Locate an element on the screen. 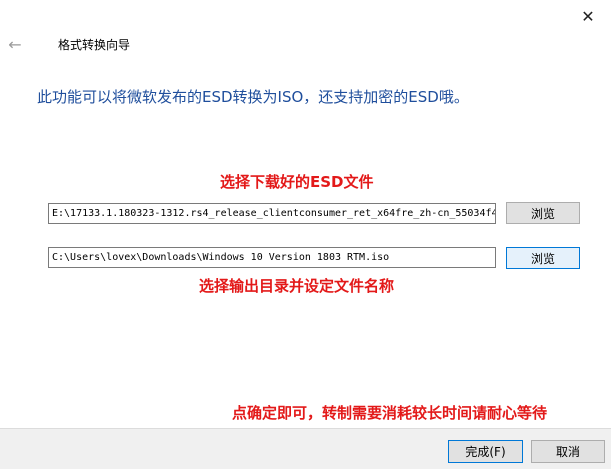  footer-annotation: 点确定即可，转制需要消耗较长时间请耐心等待 is located at coordinates (390, 413).